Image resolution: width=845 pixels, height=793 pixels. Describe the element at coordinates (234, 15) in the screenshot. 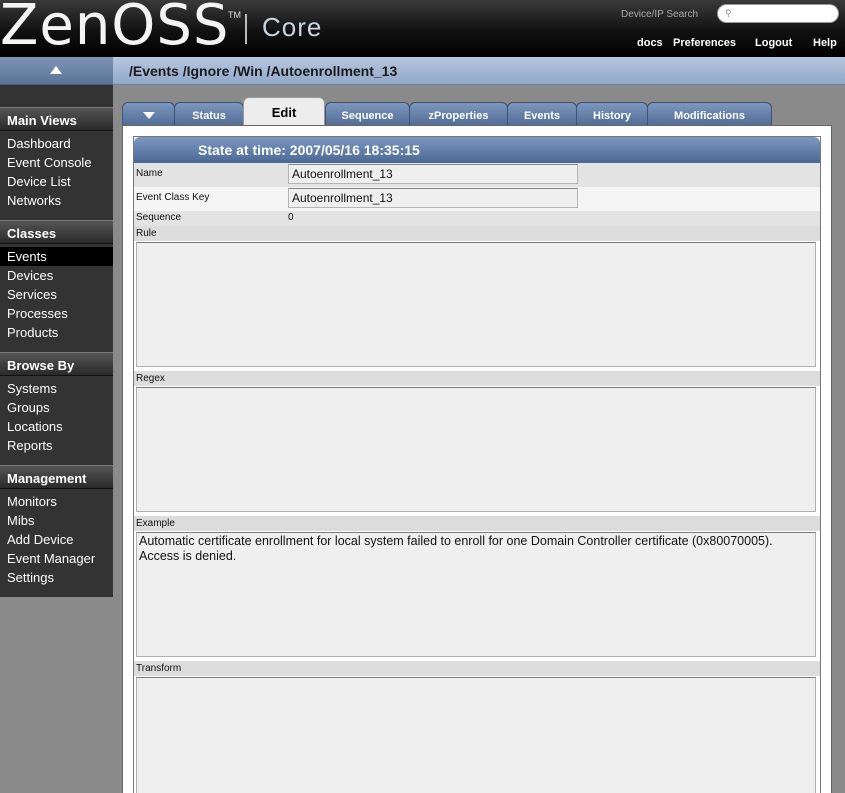

I see `logo-trademark: TM` at that location.